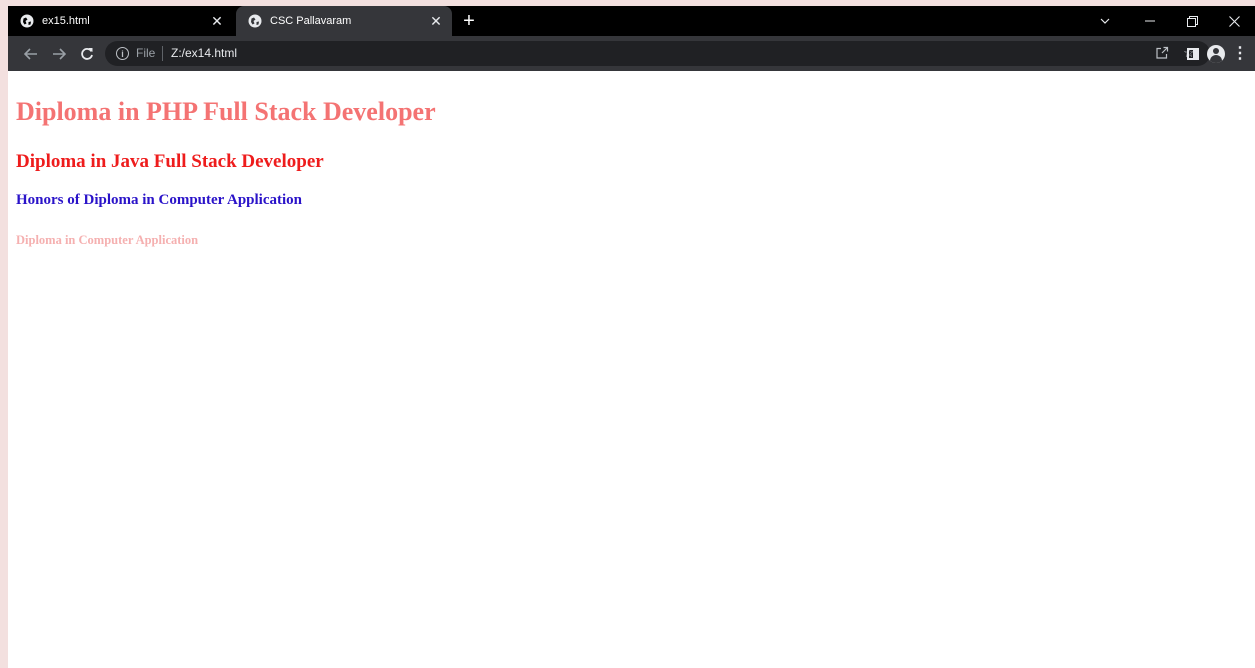 This screenshot has height=668, width=1255. I want to click on share-icon, so click(1162, 53).